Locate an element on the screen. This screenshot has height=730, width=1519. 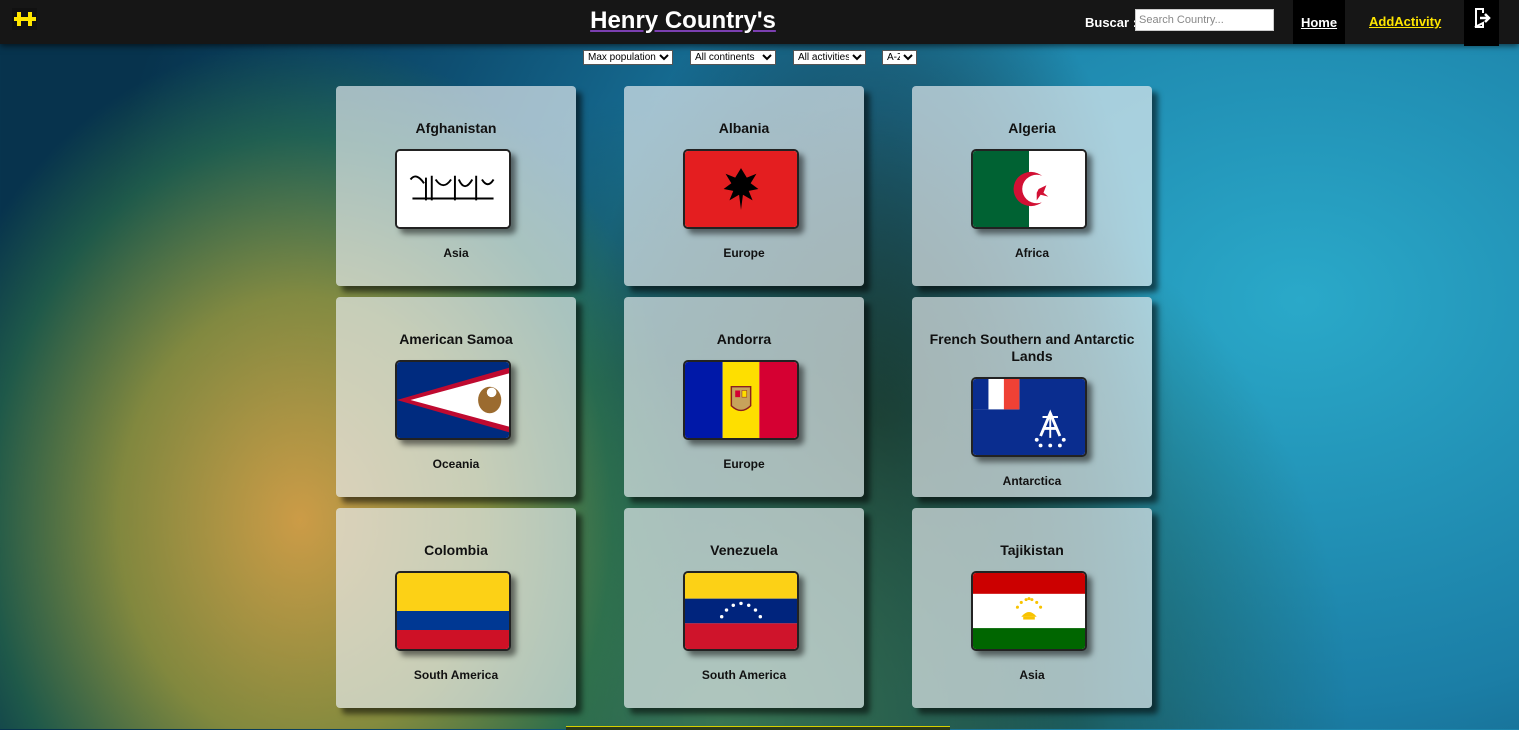
add-activity-link: AddActivity is located at coordinates (1405, 21).